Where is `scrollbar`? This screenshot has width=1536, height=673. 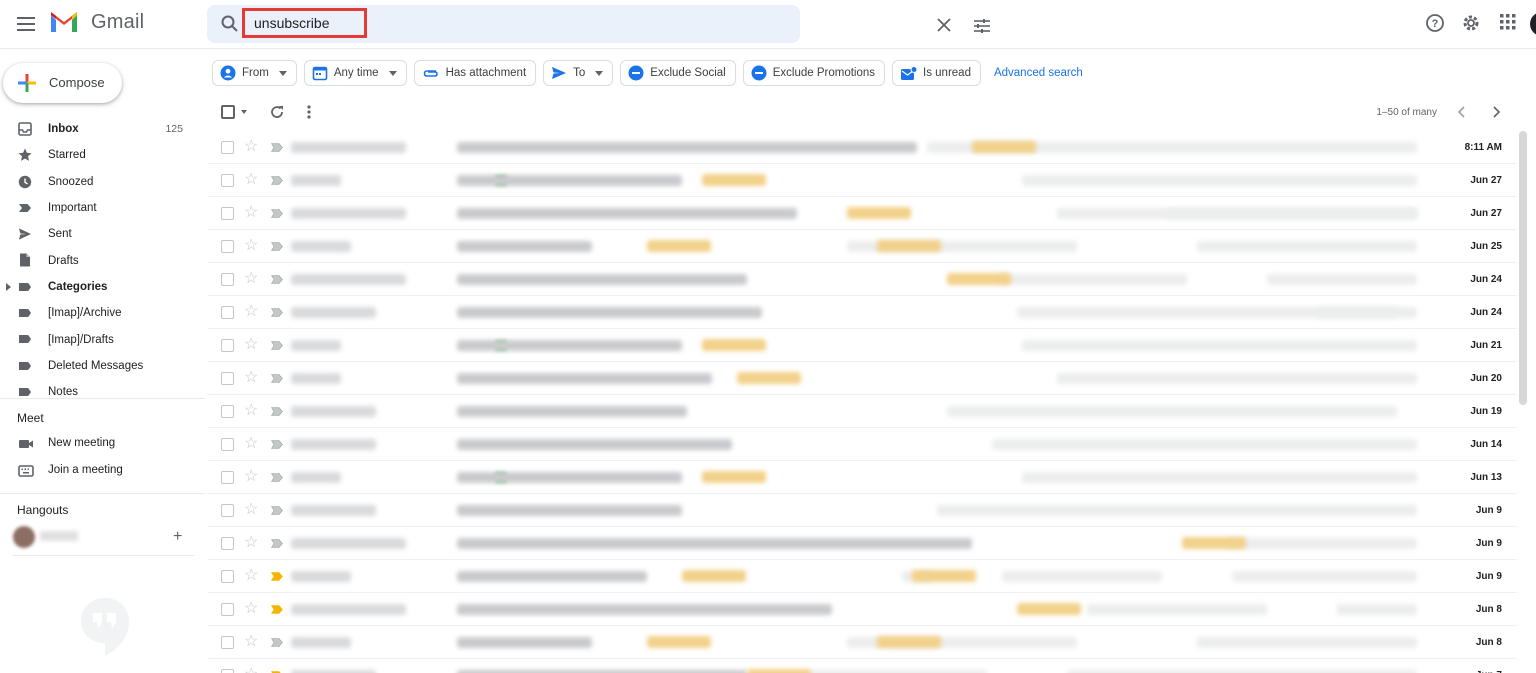
scrollbar is located at coordinates (1523, 268).